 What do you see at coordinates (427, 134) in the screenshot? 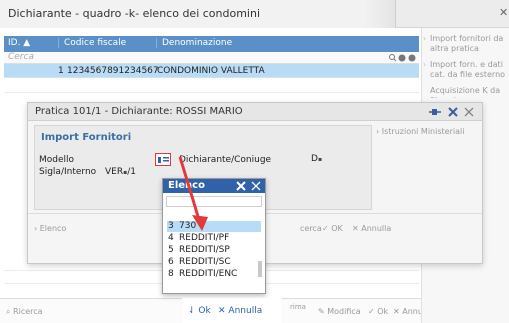
I see `istruzioni-ministeriali-button: › Istruzioni Ministeriali` at bounding box center [427, 134].